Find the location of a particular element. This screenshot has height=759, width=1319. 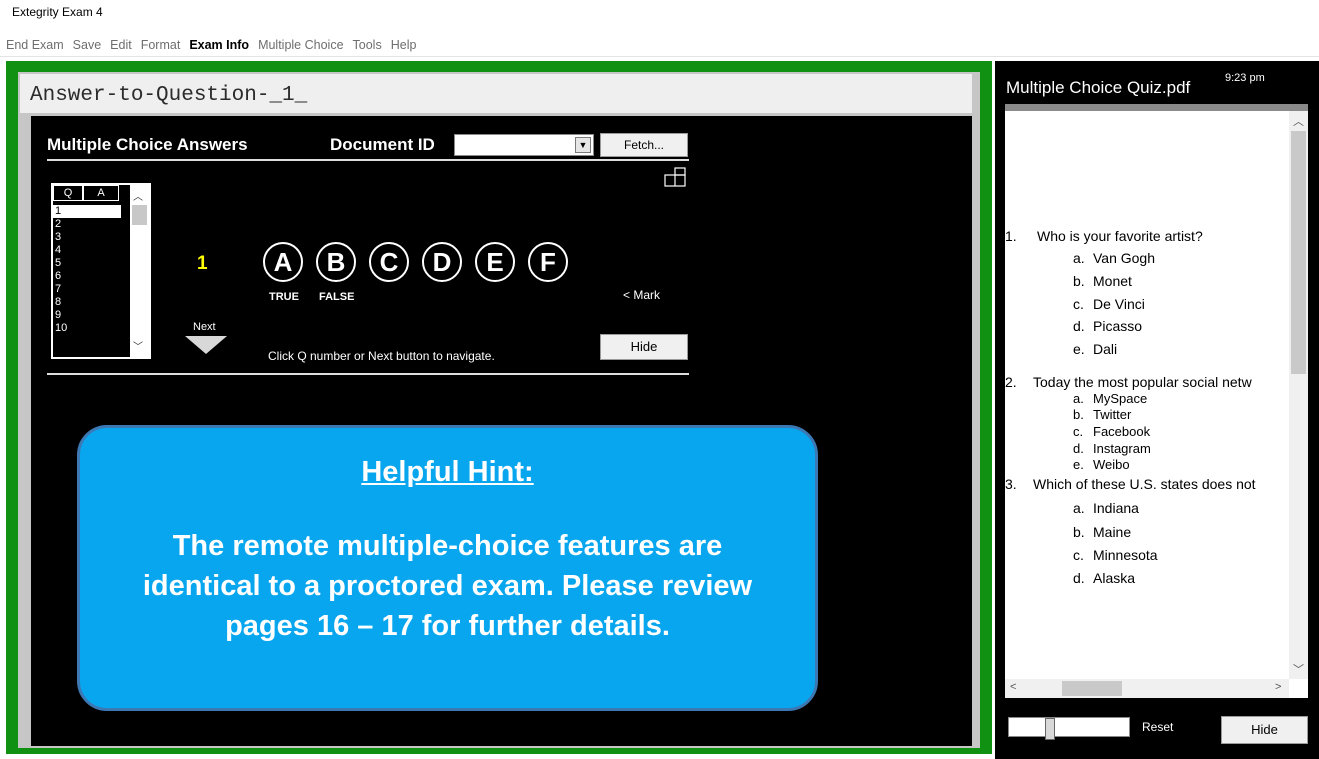

document-id-select: ▼ is located at coordinates (524, 145).